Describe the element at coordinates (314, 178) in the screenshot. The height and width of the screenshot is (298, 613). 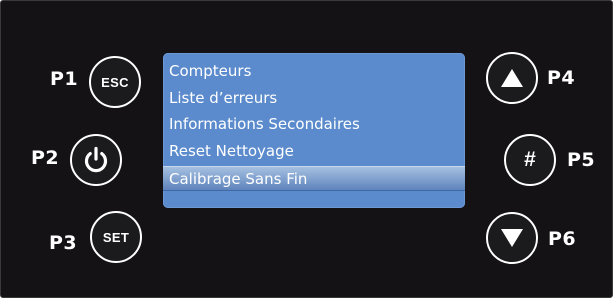
I see `menu-item-calibrage-sans-fin: Calibrage Sans Fin` at that location.